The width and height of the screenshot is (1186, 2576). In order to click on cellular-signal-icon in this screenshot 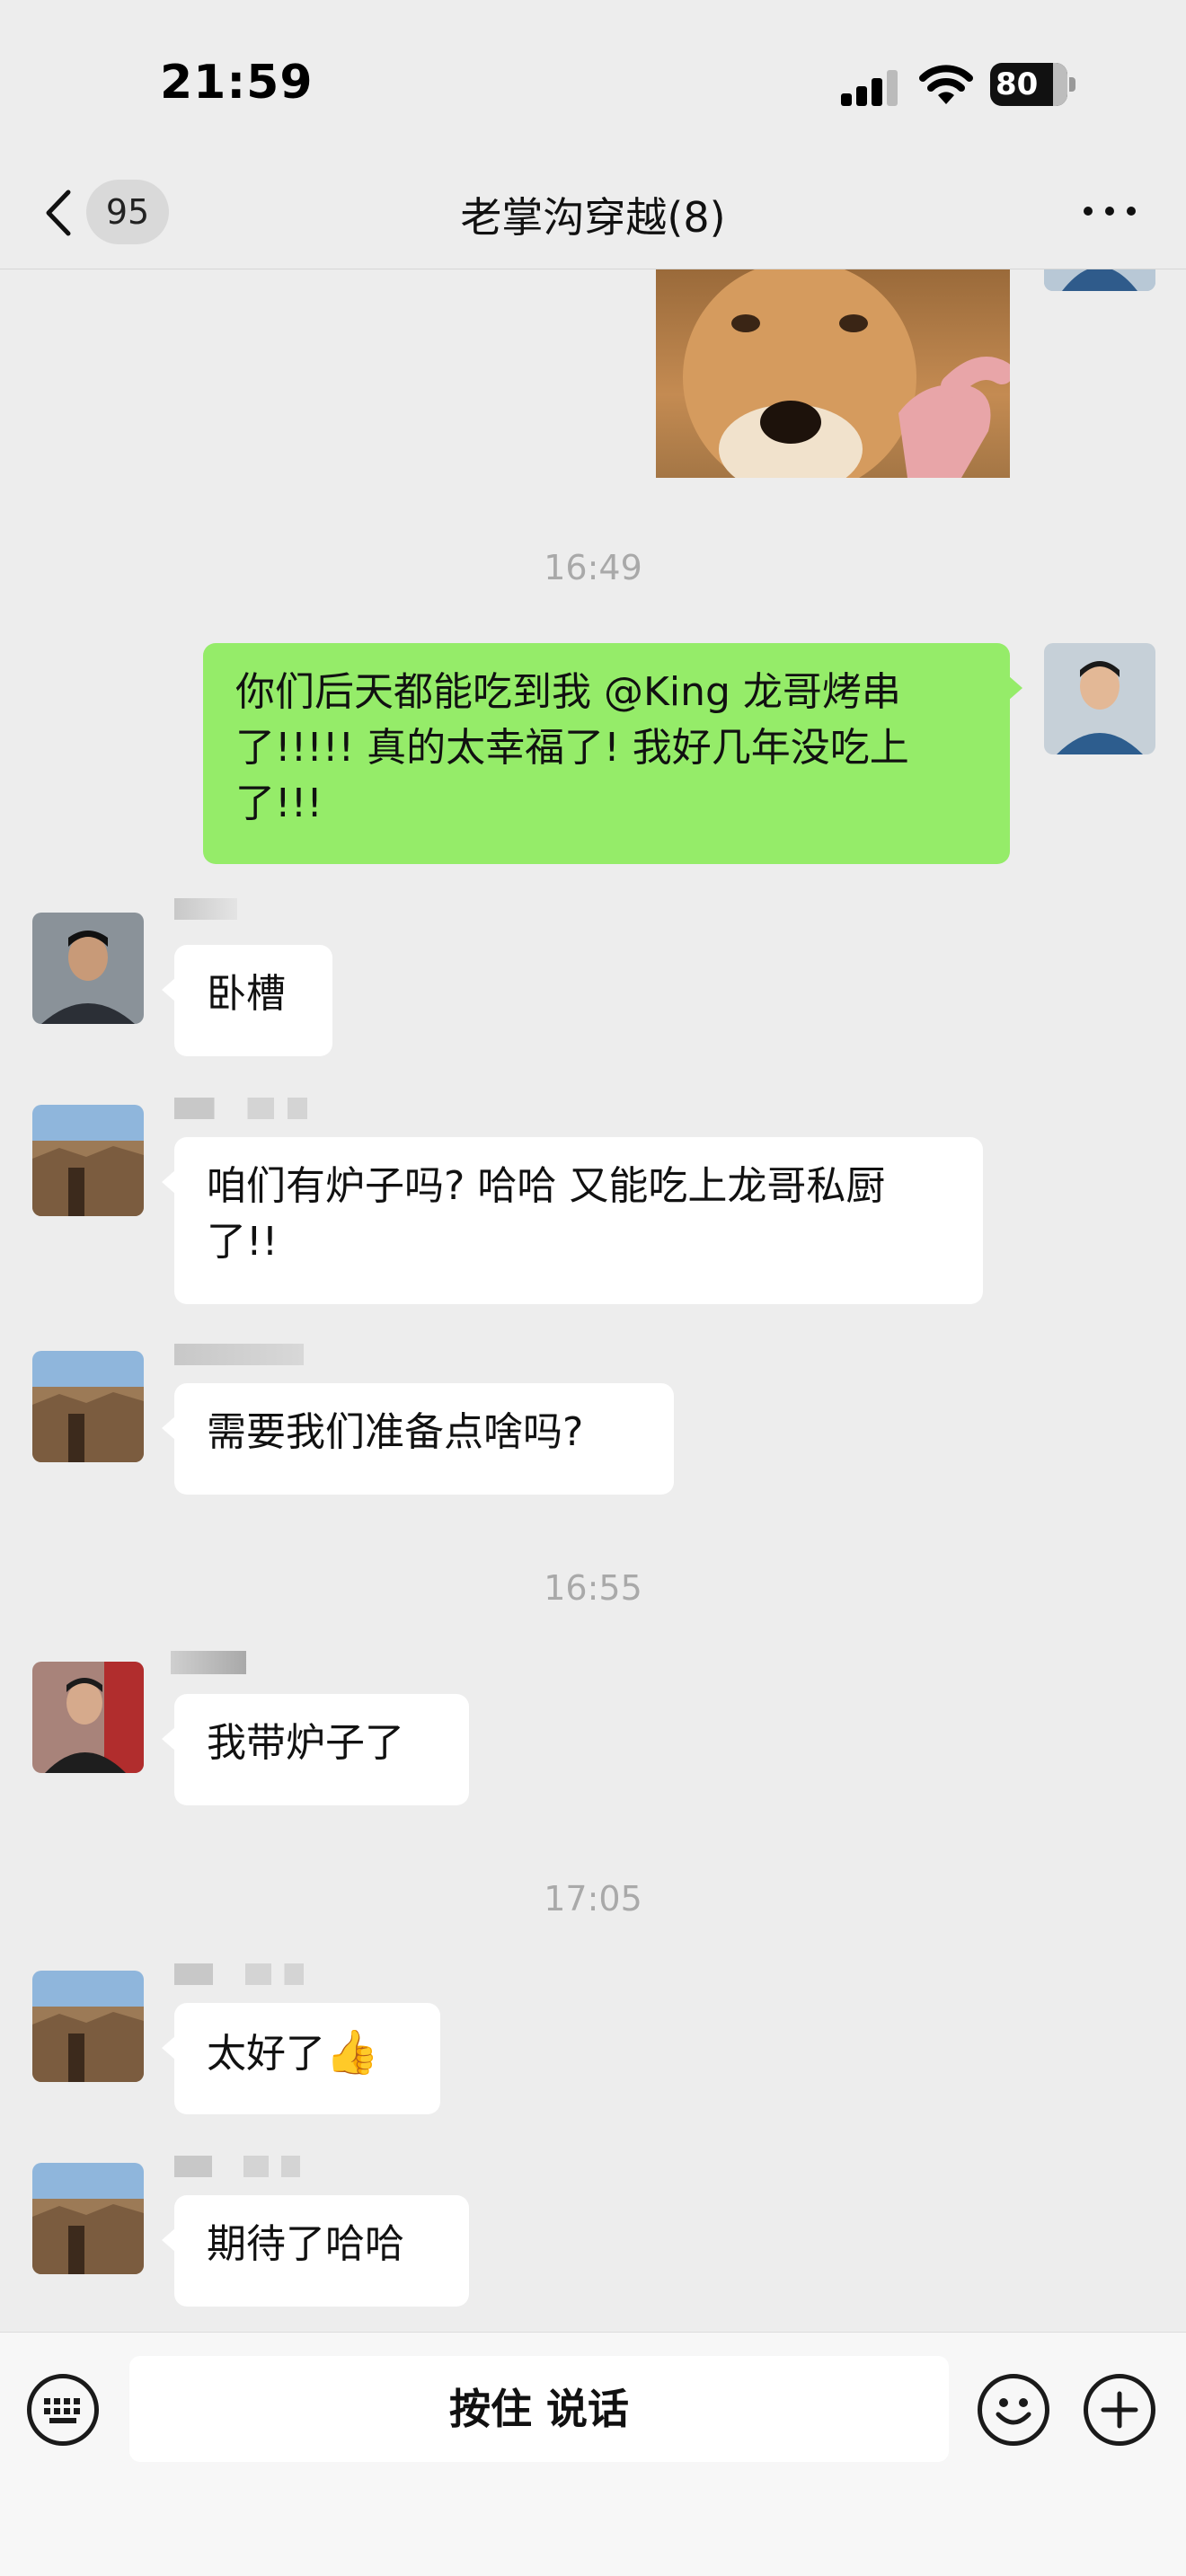, I will do `click(869, 86)`.